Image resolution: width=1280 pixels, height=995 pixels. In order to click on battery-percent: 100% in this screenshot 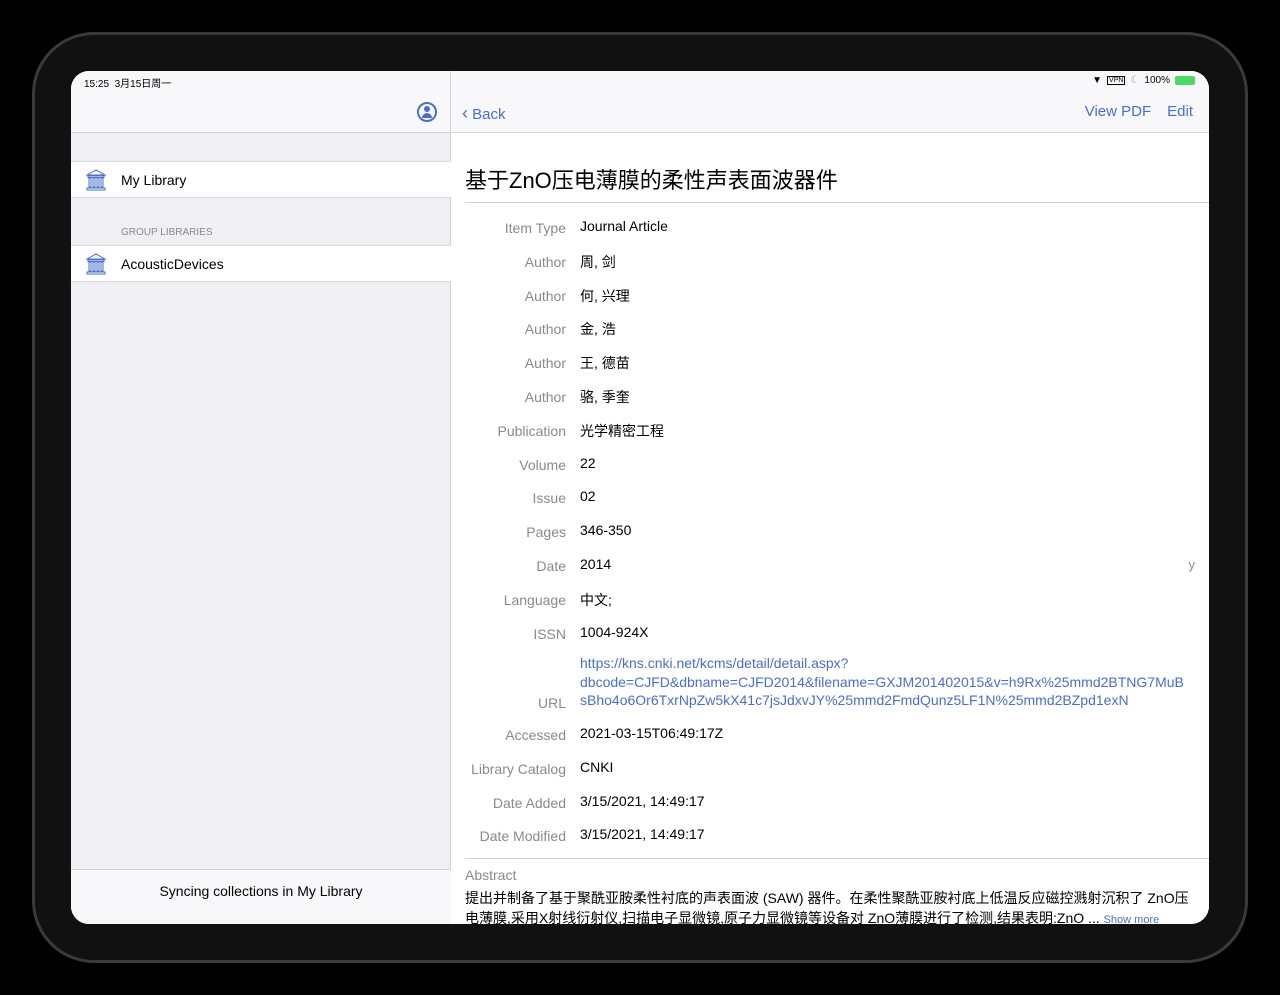, I will do `click(1157, 80)`.